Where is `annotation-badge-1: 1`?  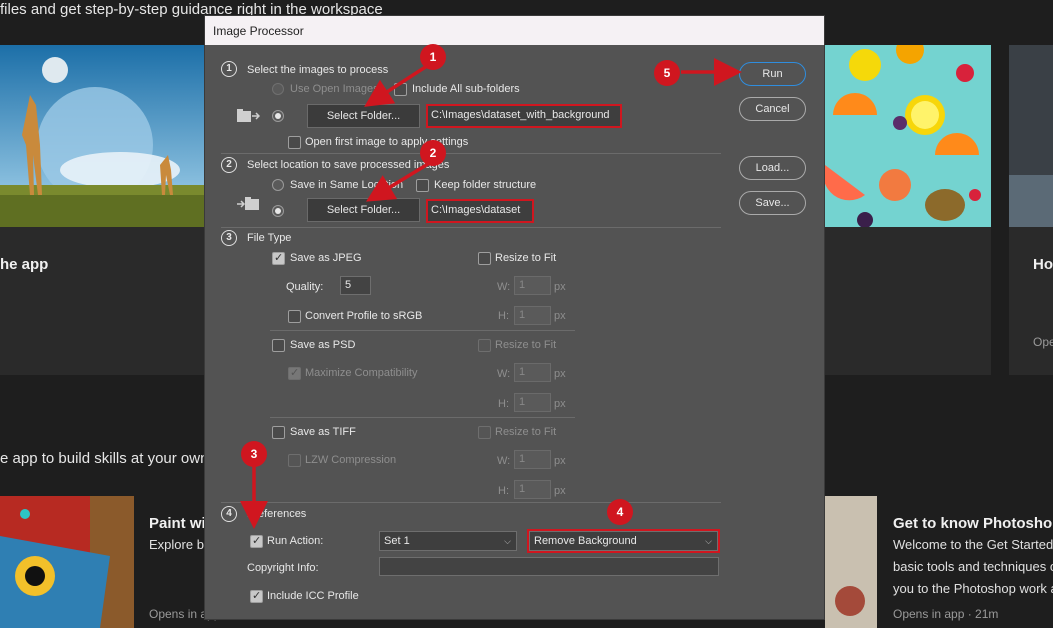
annotation-badge-1: 1 is located at coordinates (433, 57).